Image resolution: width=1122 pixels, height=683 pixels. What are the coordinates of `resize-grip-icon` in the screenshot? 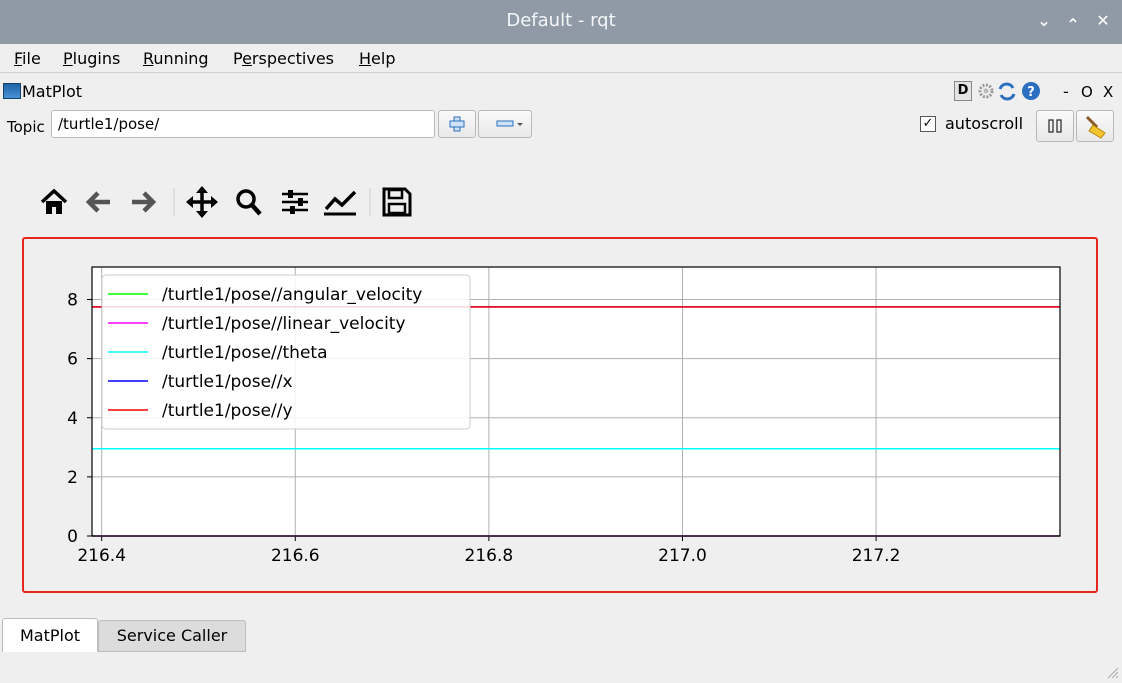 It's located at (1112, 672).